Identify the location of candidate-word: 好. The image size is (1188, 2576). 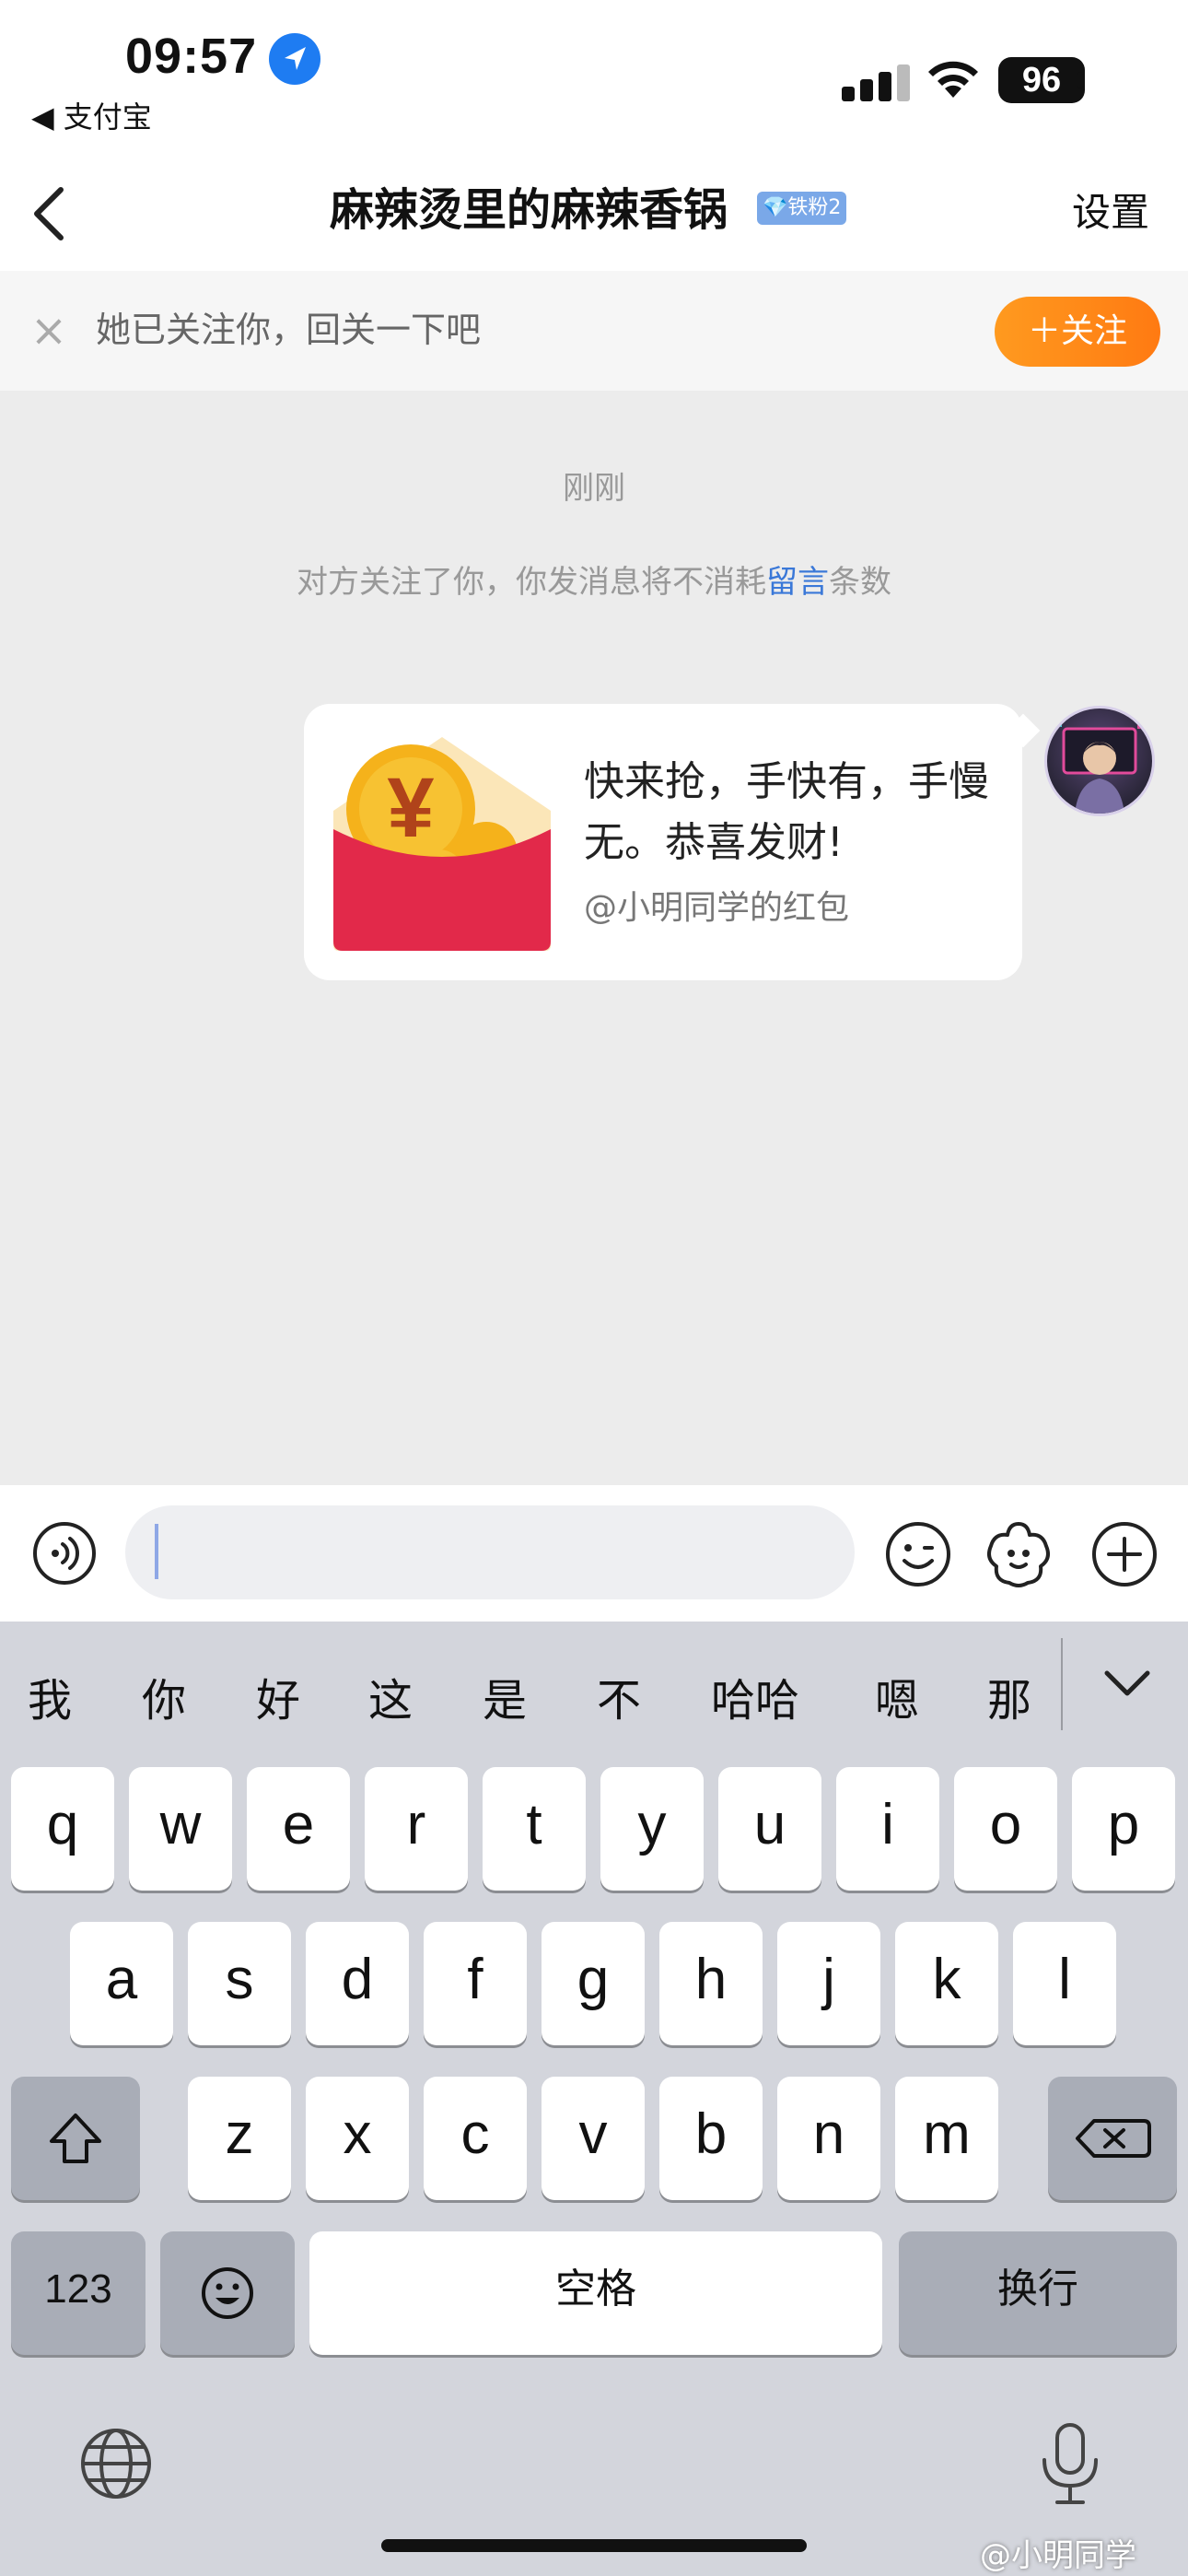
(278, 1696).